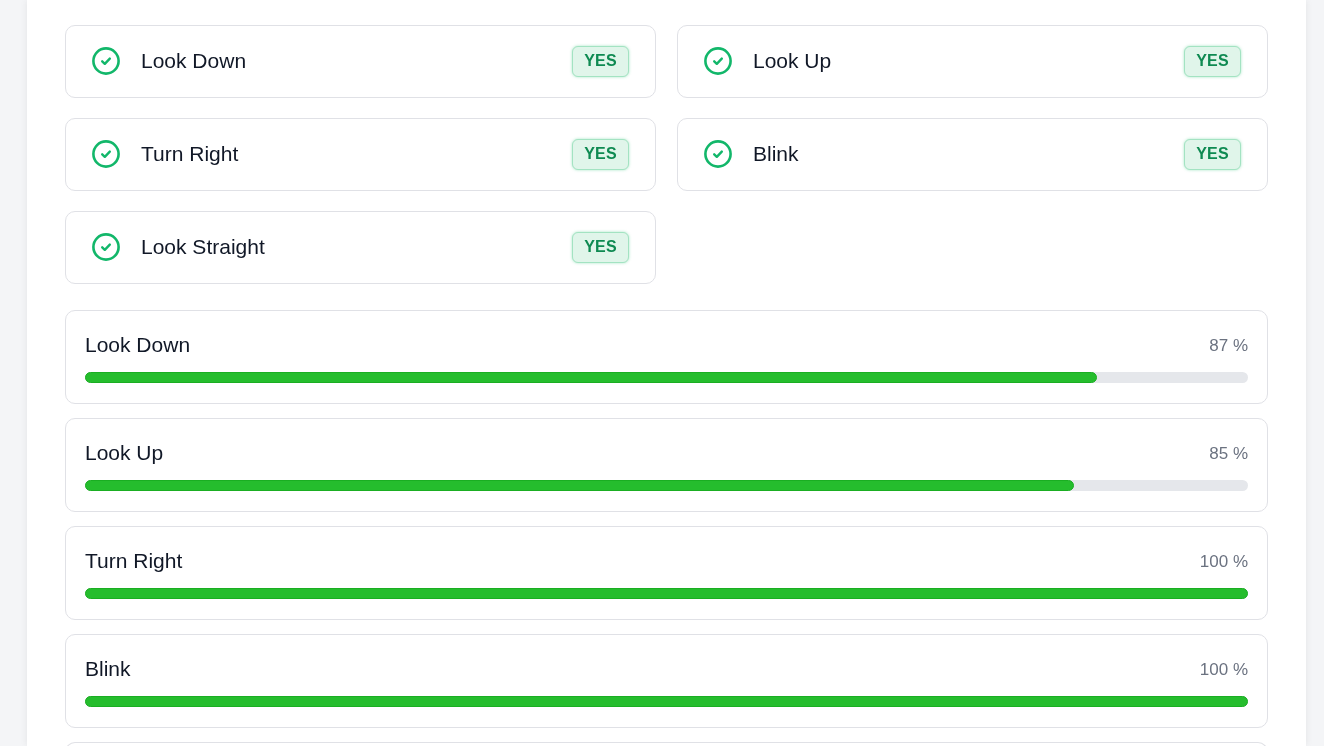 The height and width of the screenshot is (746, 1324). What do you see at coordinates (792, 61) in the screenshot?
I see `check-label: Look Up` at bounding box center [792, 61].